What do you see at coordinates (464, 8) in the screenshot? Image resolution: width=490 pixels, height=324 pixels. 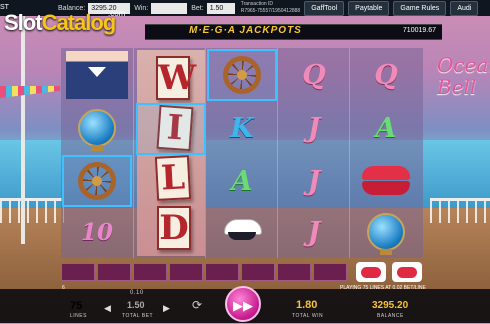 I see `audio-button: Audi` at bounding box center [464, 8].